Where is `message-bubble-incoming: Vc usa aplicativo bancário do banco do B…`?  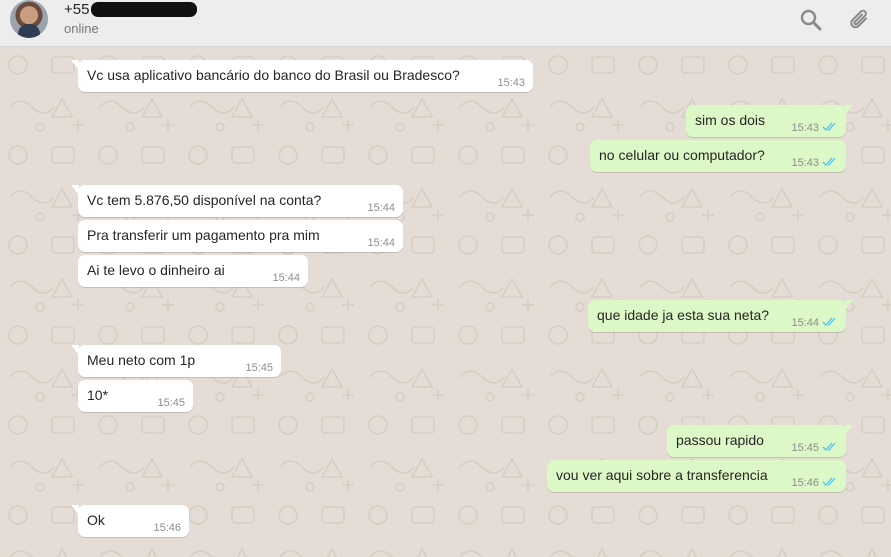
message-bubble-incoming: Vc usa aplicativo bancário do banco do B… is located at coordinates (302, 76).